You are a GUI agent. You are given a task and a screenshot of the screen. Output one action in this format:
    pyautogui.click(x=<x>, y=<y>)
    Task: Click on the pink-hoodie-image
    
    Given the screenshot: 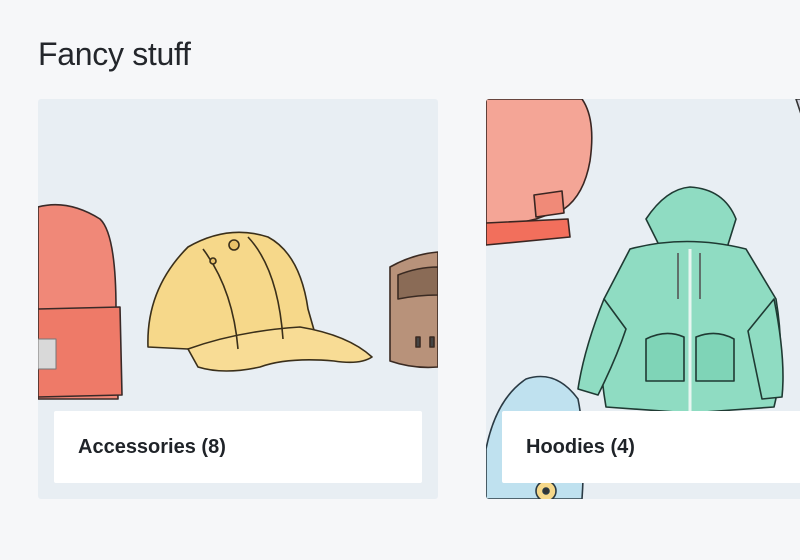 What is the action you would take?
    pyautogui.click(x=539, y=172)
    